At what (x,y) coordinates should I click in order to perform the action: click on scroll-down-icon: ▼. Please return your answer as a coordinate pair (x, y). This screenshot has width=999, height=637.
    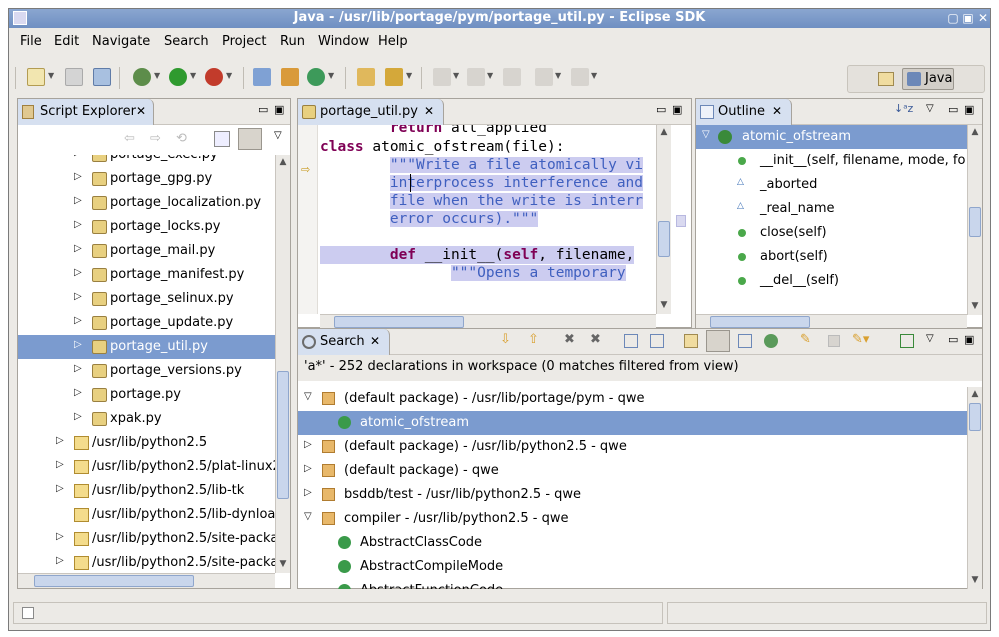
    Looking at the image, I should click on (283, 564).